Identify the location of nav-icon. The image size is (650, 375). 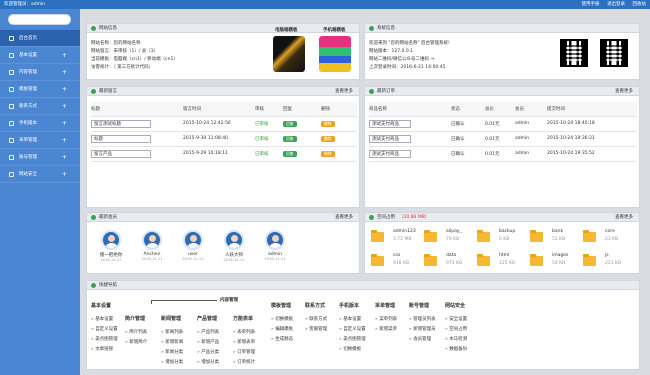
(93, 285).